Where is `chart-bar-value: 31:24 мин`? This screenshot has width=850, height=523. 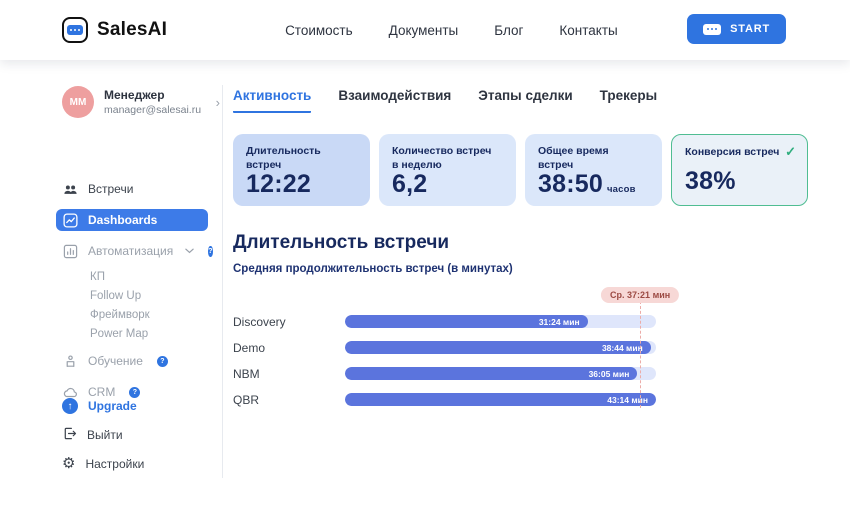 chart-bar-value: 31:24 мин is located at coordinates (559, 321).